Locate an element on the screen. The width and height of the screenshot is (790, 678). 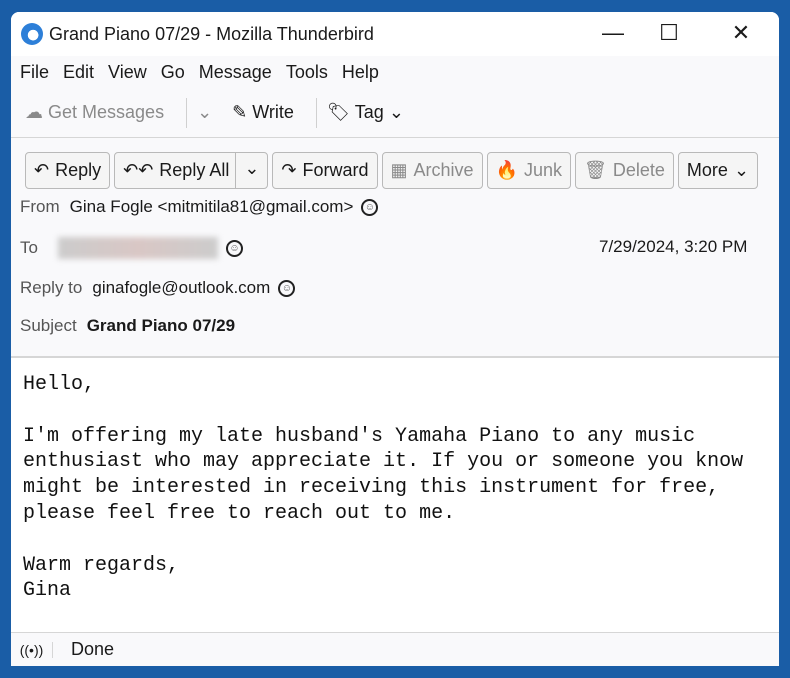
menu-help: Help is located at coordinates (360, 72).